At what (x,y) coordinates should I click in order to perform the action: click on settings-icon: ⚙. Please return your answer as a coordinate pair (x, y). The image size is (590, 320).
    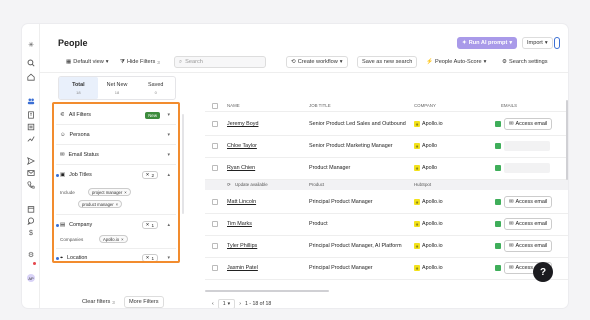
    Looking at the image, I should click on (31, 255).